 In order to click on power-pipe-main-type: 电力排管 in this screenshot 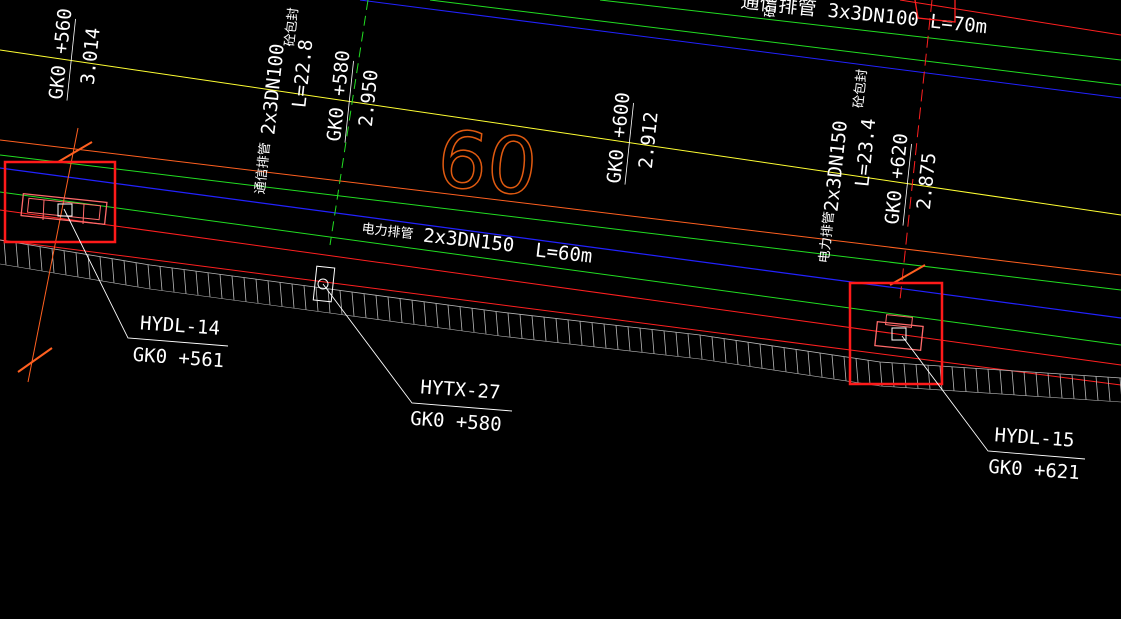, I will do `click(387, 232)`.